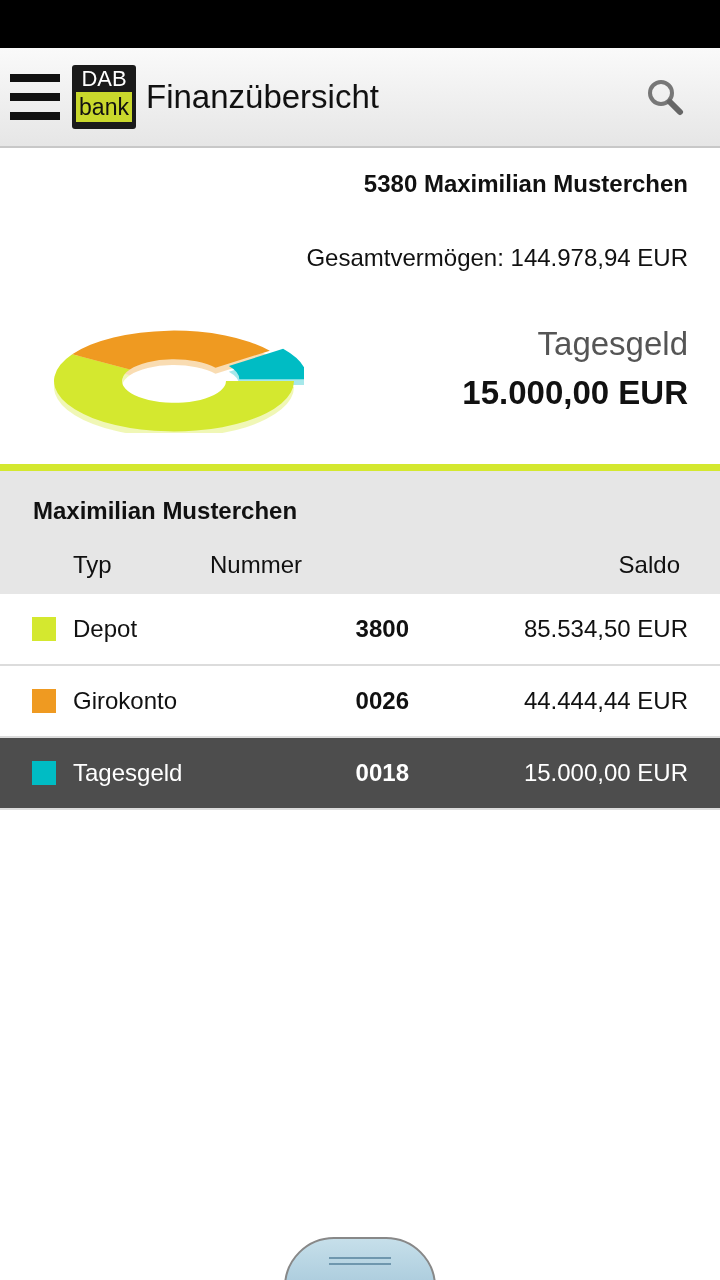  I want to click on menu-icon, so click(35, 97).